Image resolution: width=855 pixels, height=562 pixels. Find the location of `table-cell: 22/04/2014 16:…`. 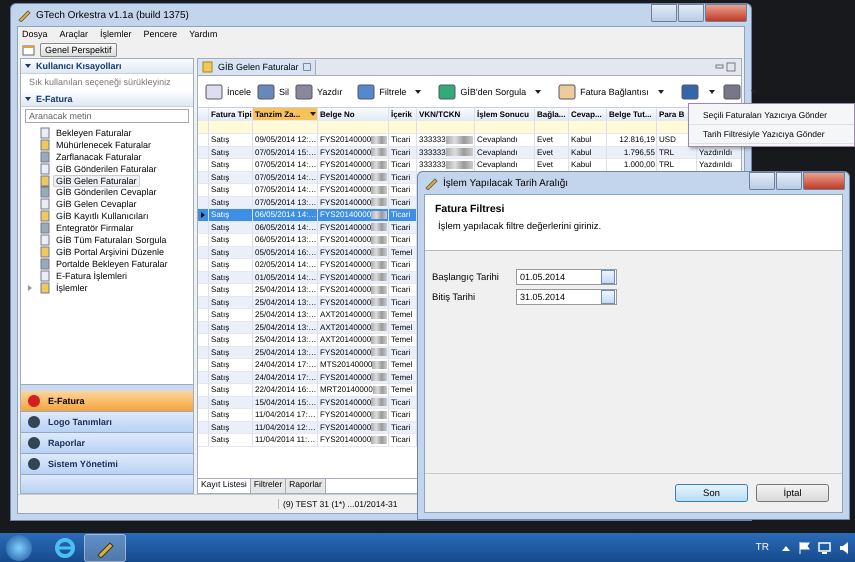

table-cell: 22/04/2014 16:… is located at coordinates (285, 389).